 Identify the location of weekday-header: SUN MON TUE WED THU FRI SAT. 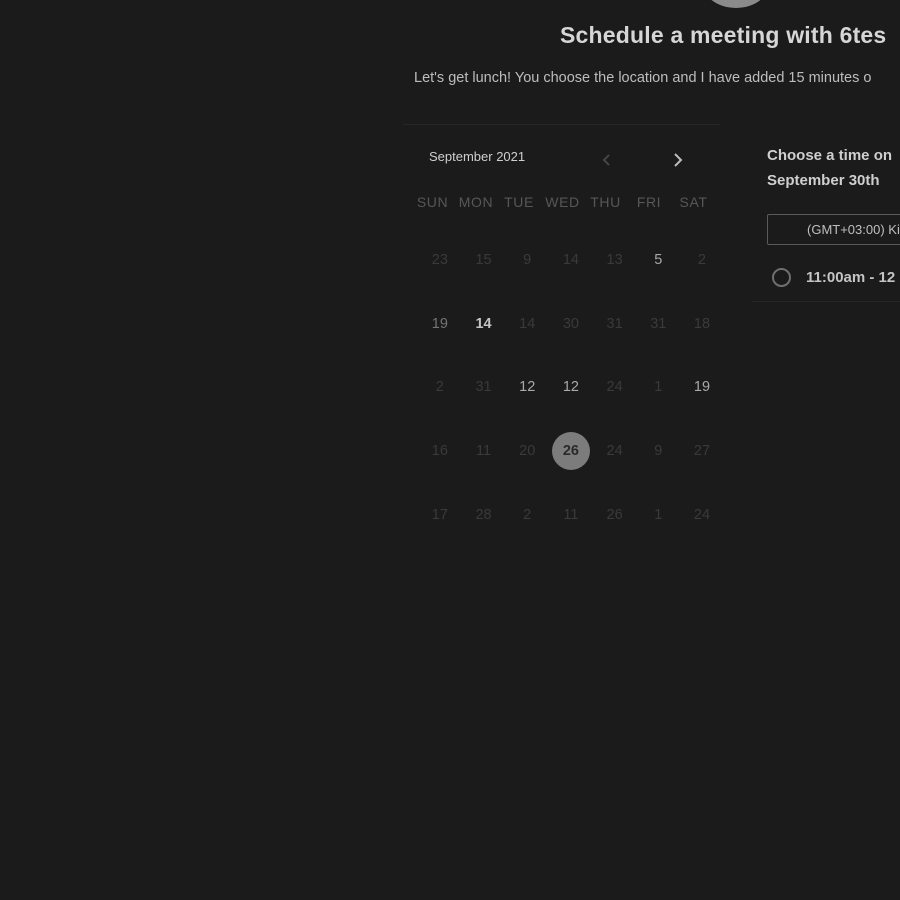
(563, 202).